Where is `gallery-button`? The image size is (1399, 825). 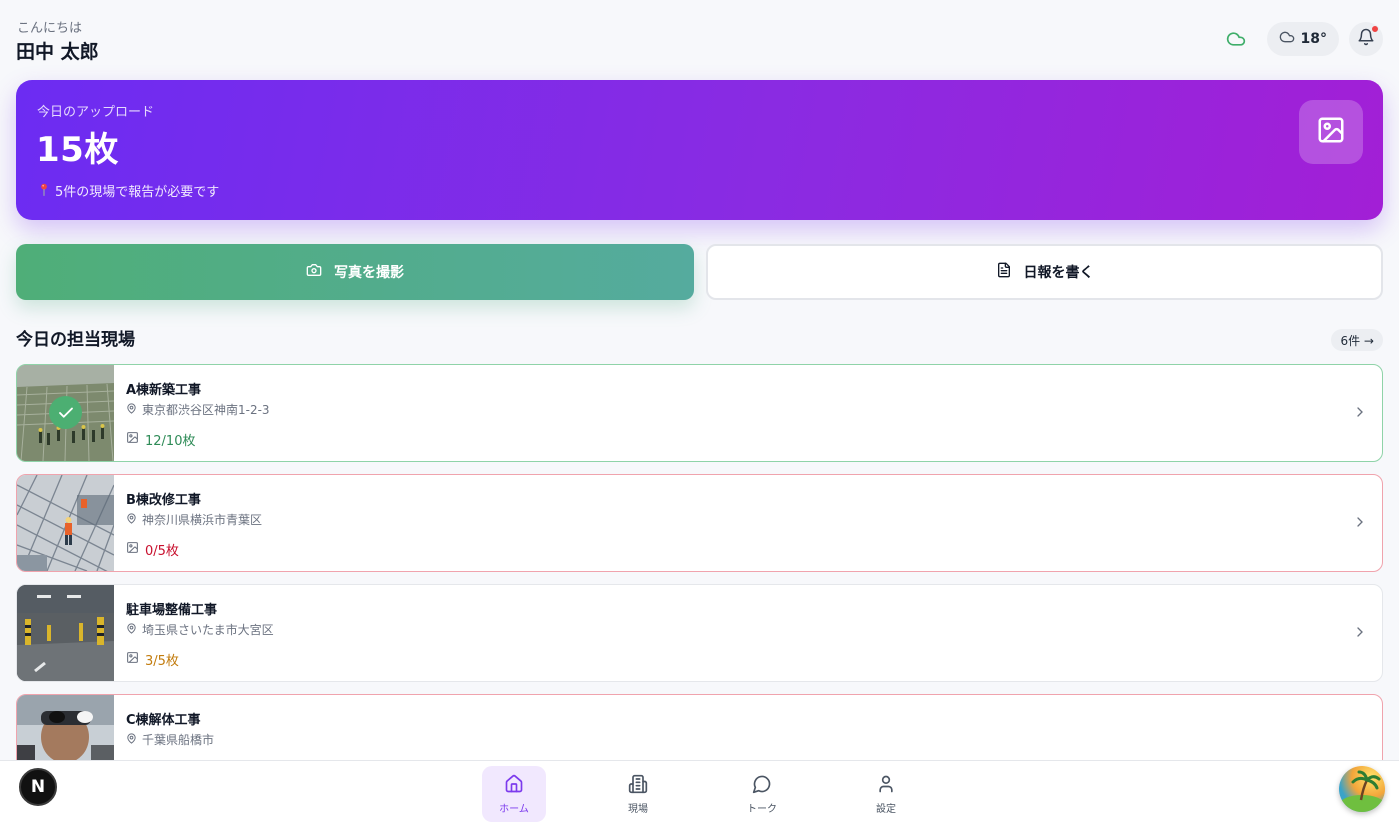
gallery-button is located at coordinates (1331, 132).